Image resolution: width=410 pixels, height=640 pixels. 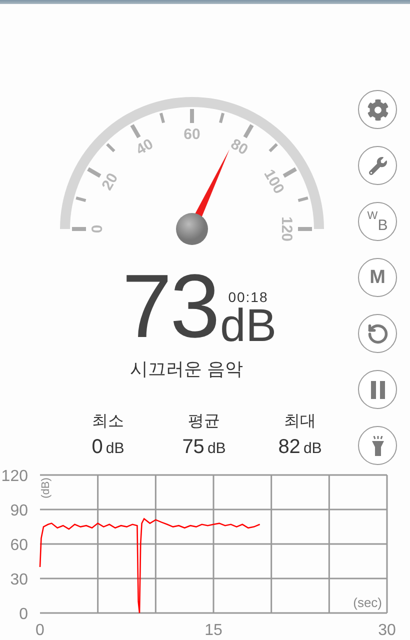 I want to click on stat-label: 최대, so click(x=300, y=422).